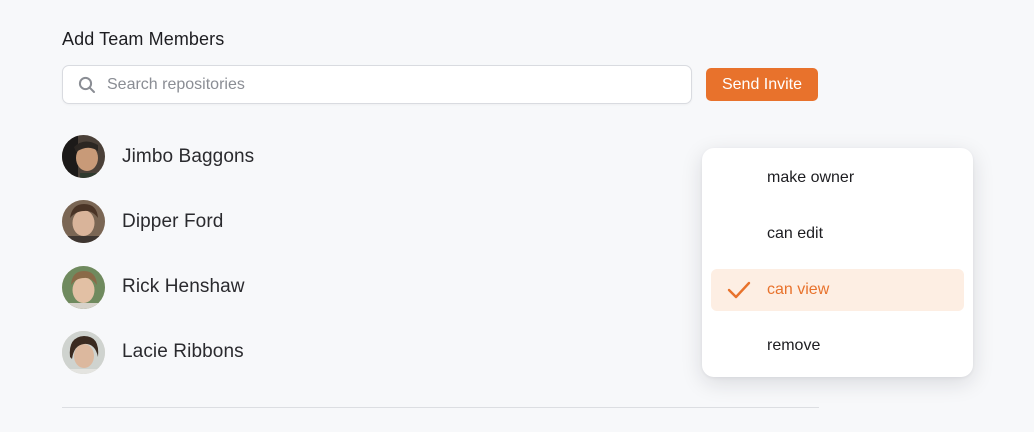  What do you see at coordinates (440, 407) in the screenshot?
I see `divider` at bounding box center [440, 407].